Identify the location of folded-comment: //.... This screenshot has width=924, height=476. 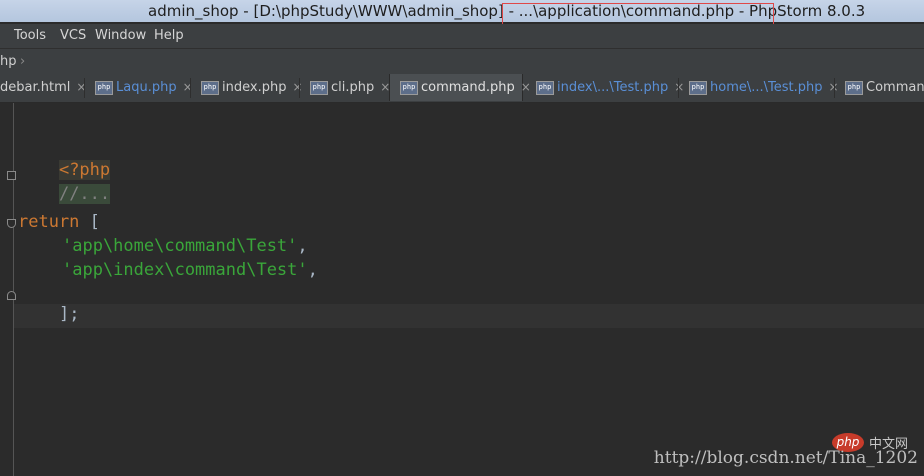
(84, 194).